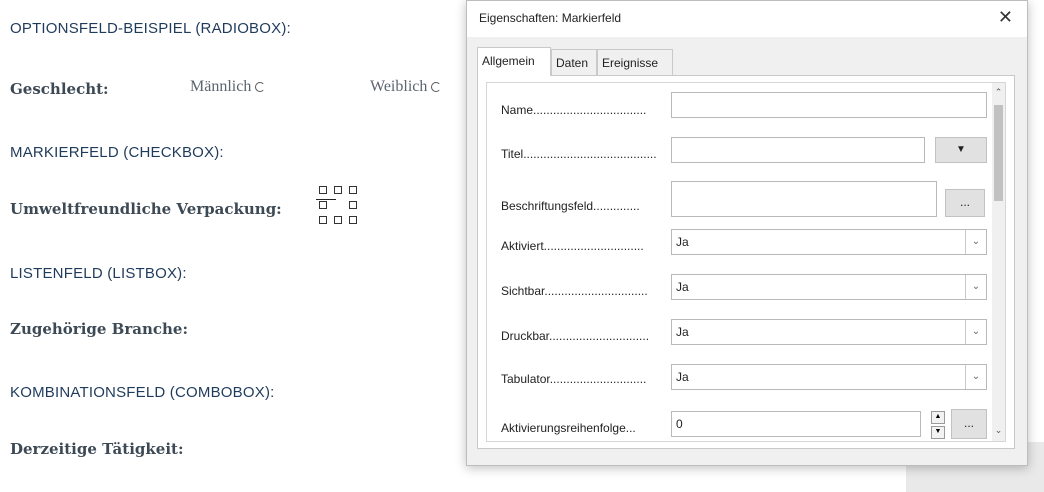  Describe the element at coordinates (146, 209) in the screenshot. I see `label-packaging: Umweltfreundliche Verpackung:` at that location.